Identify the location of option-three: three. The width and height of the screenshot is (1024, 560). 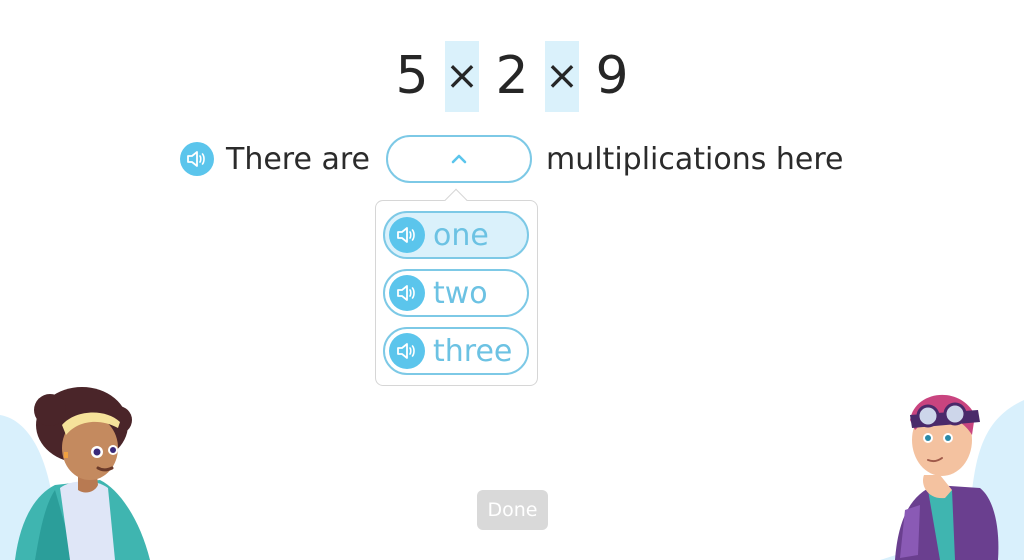
(456, 351).